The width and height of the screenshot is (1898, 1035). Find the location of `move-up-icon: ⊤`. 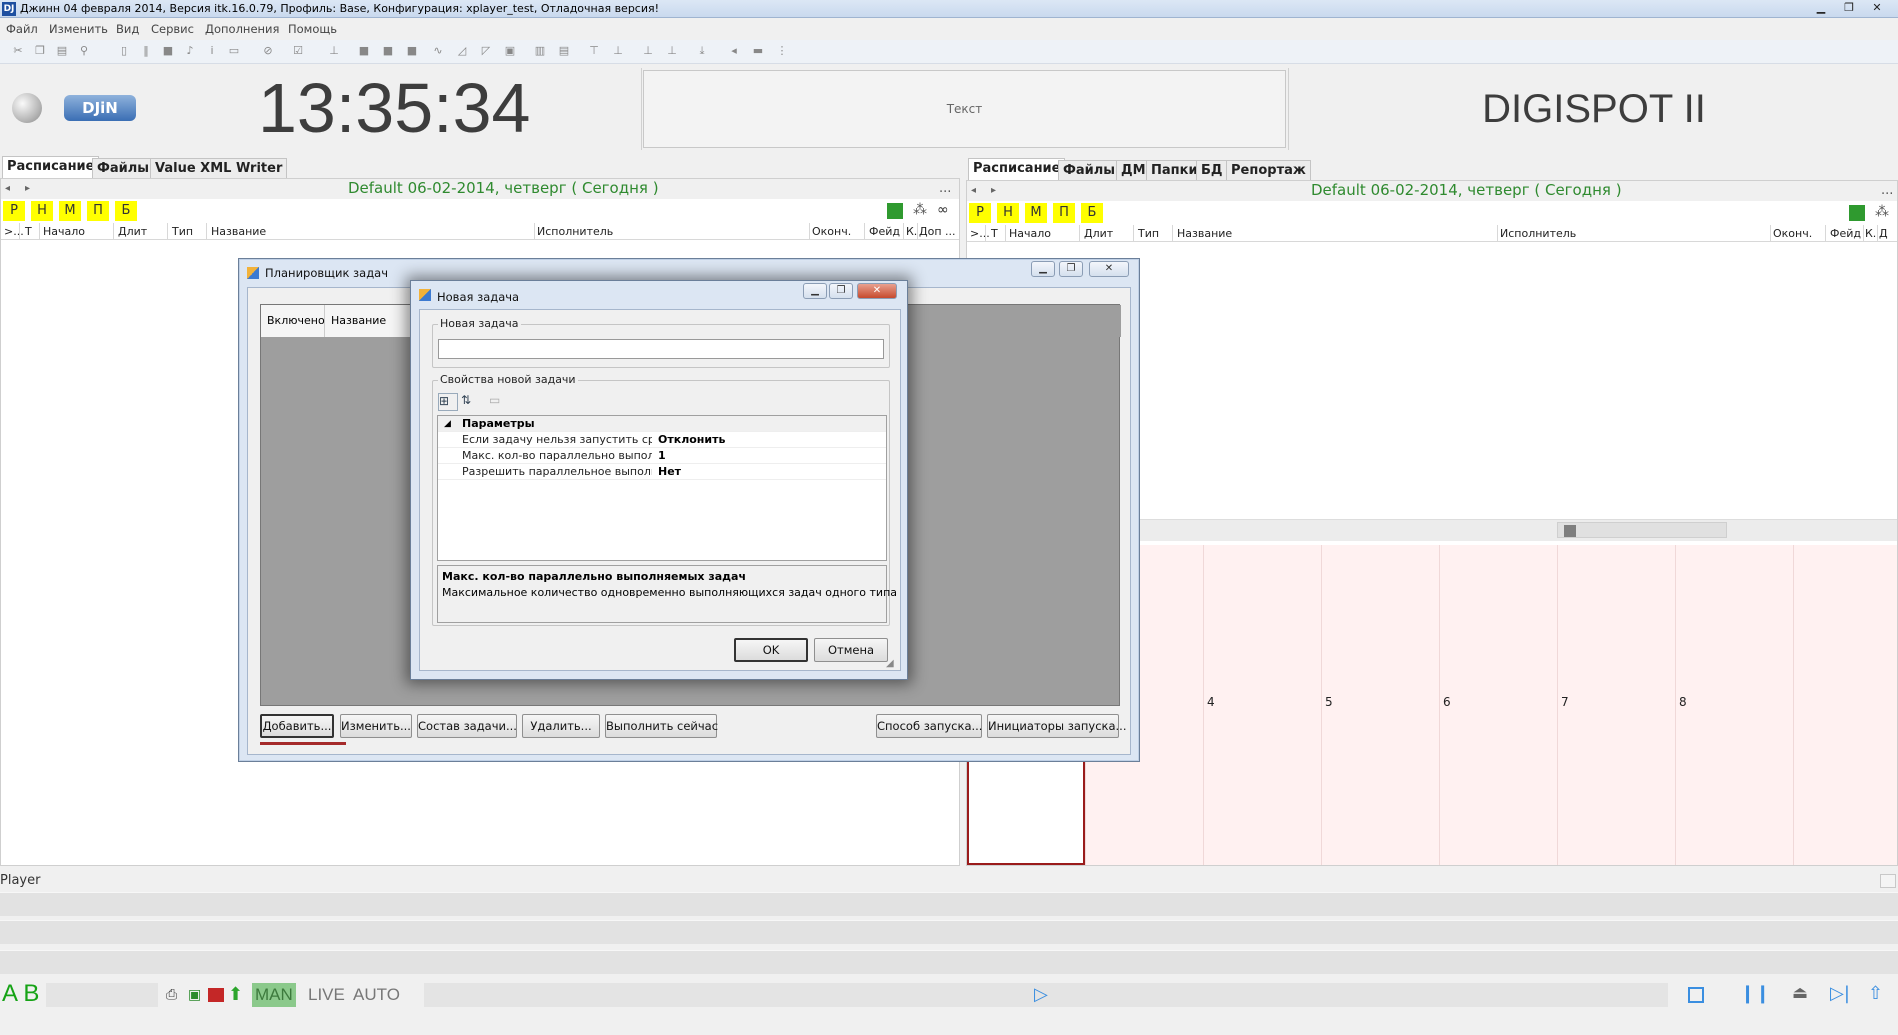

move-up-icon: ⊤ is located at coordinates (594, 51).